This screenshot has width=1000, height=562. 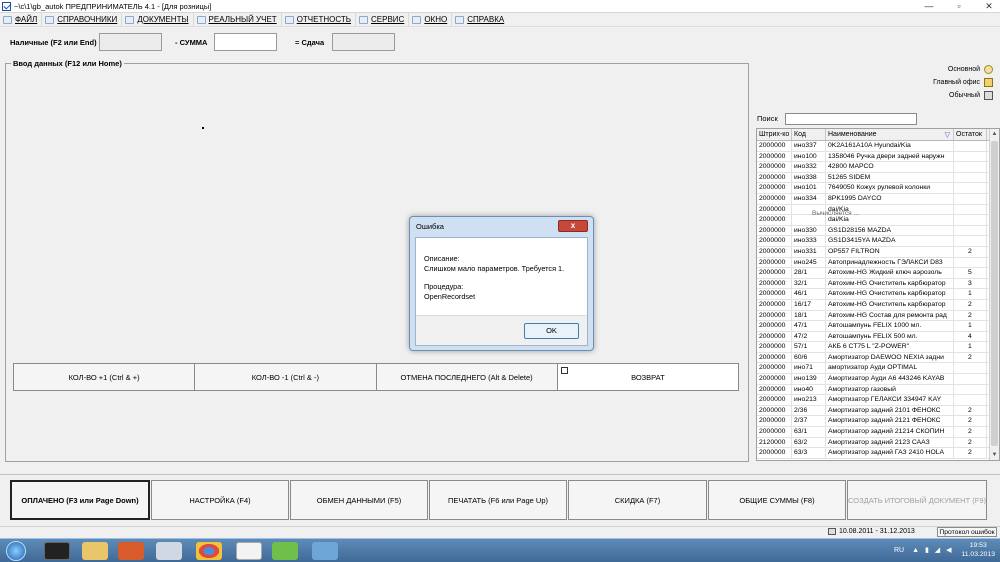 I want to click on cell-stock, so click(x=970, y=389).